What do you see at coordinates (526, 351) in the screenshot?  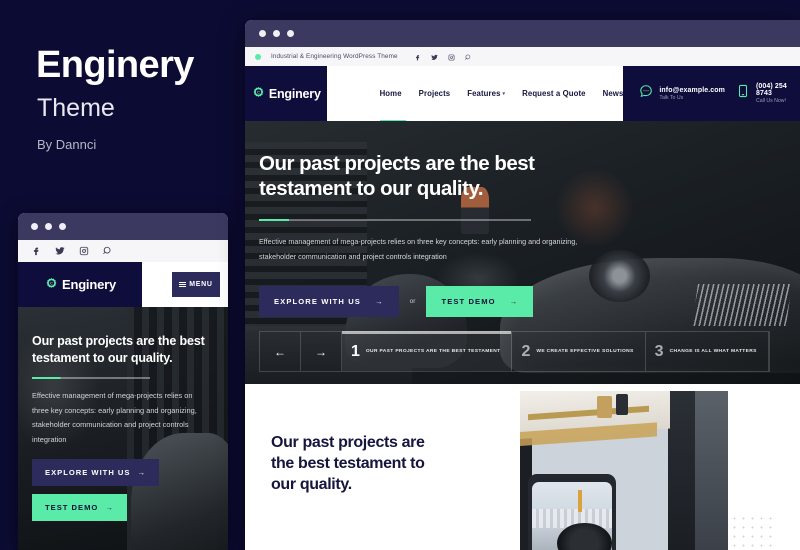 I see `slider-thumb-number: 2` at bounding box center [526, 351].